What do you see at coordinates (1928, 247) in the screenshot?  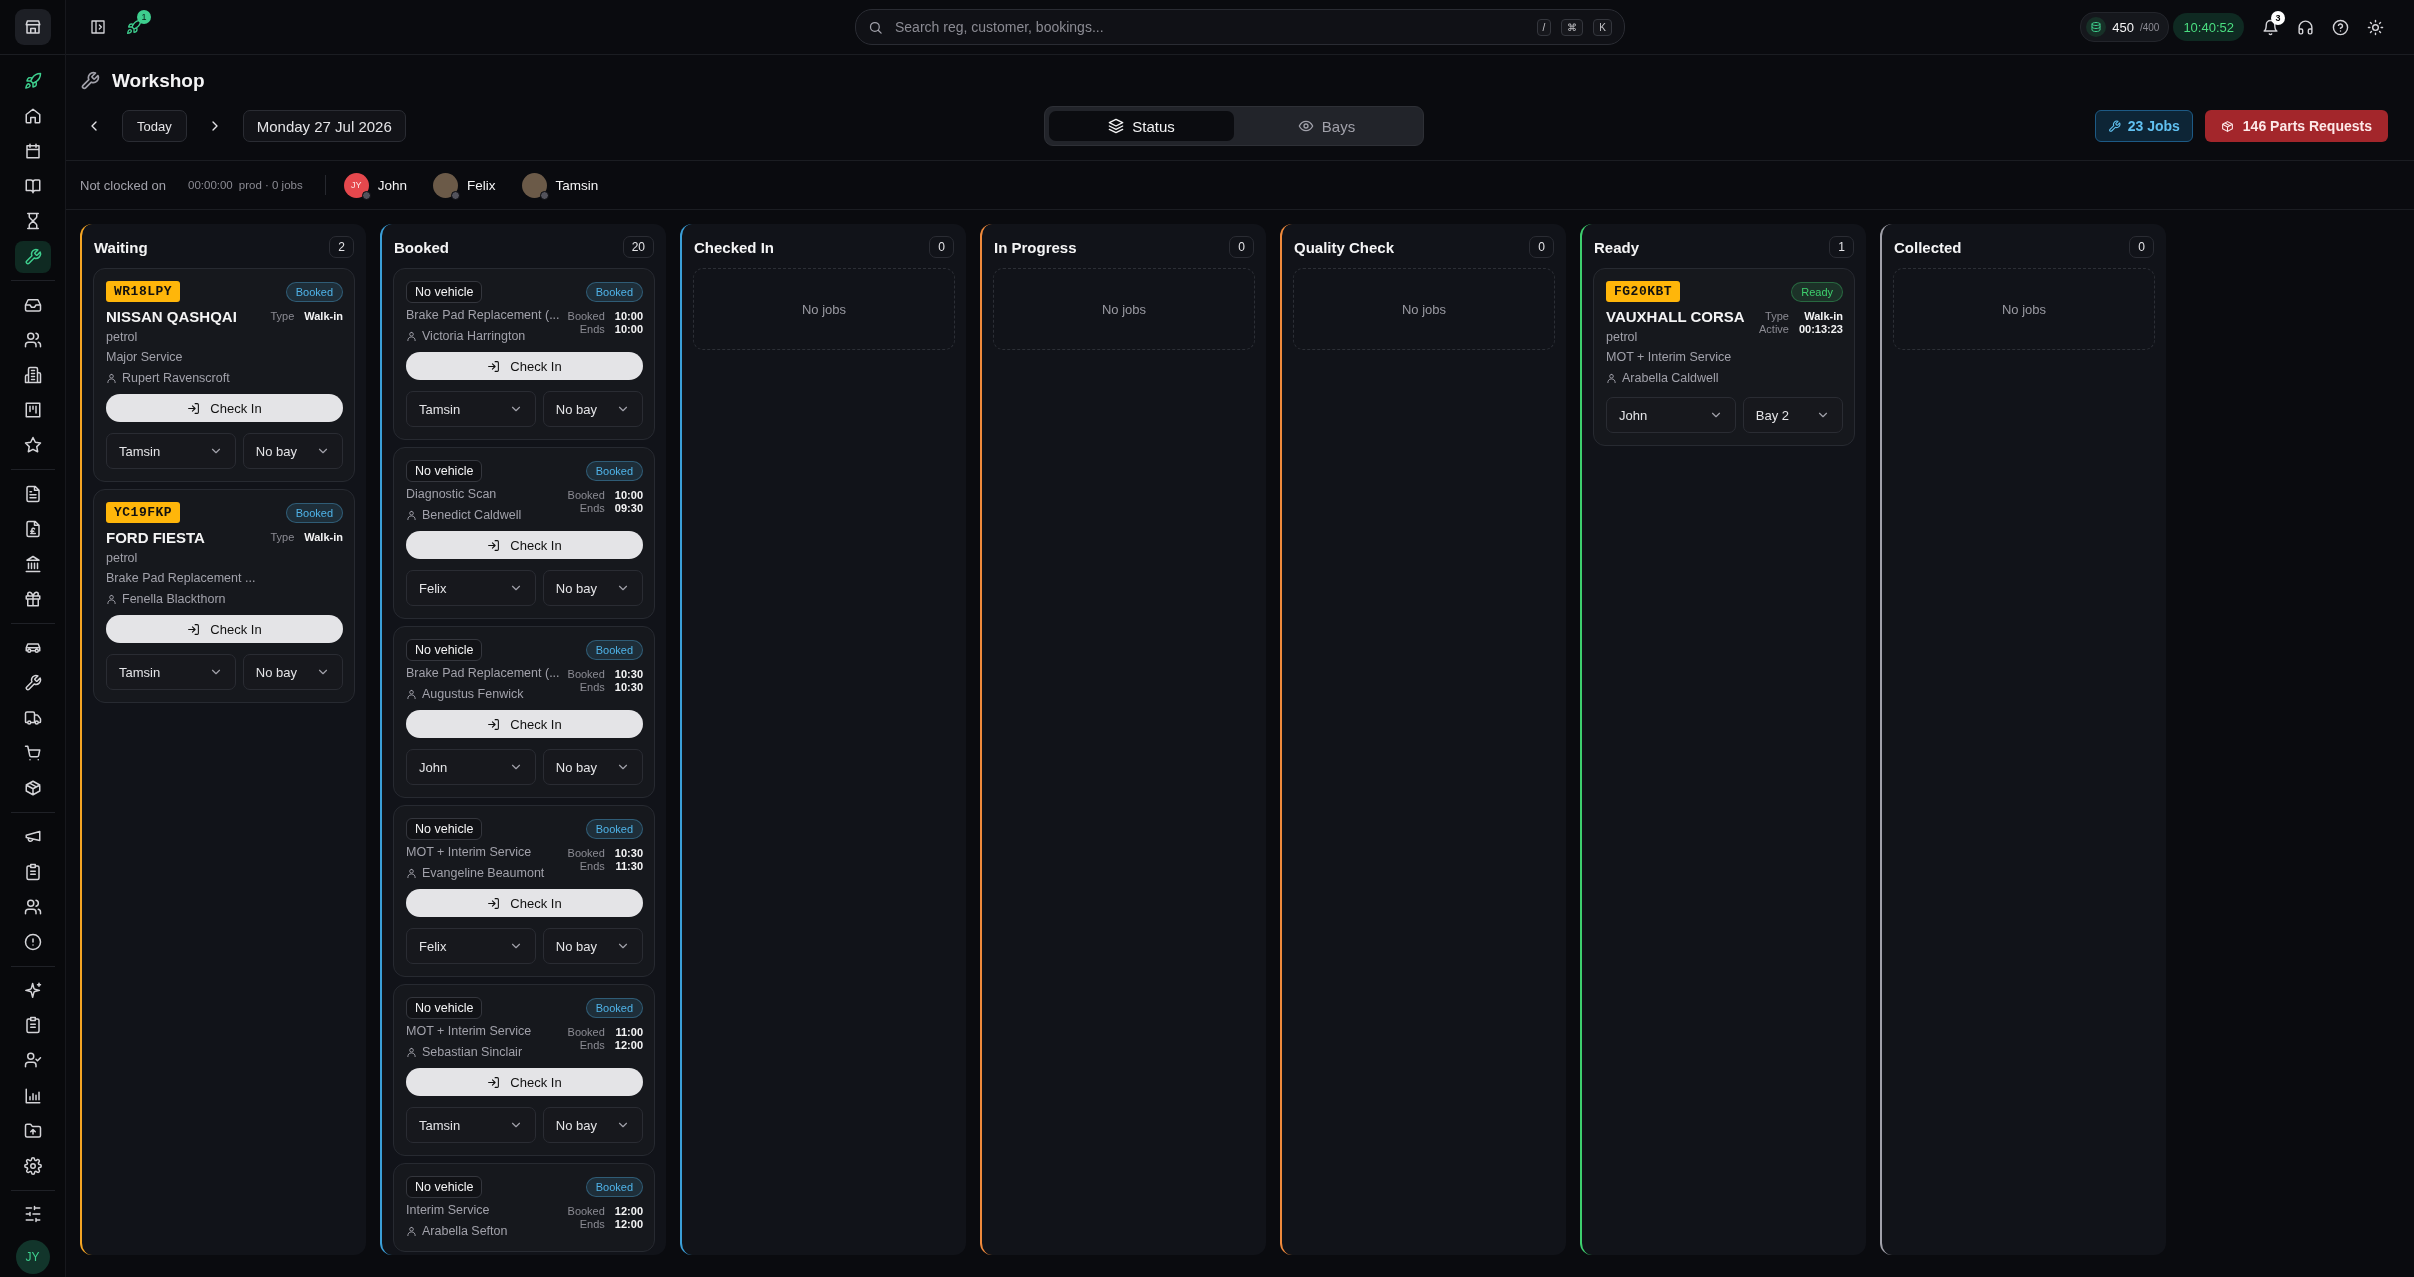 I see `column-title: Collected` at bounding box center [1928, 247].